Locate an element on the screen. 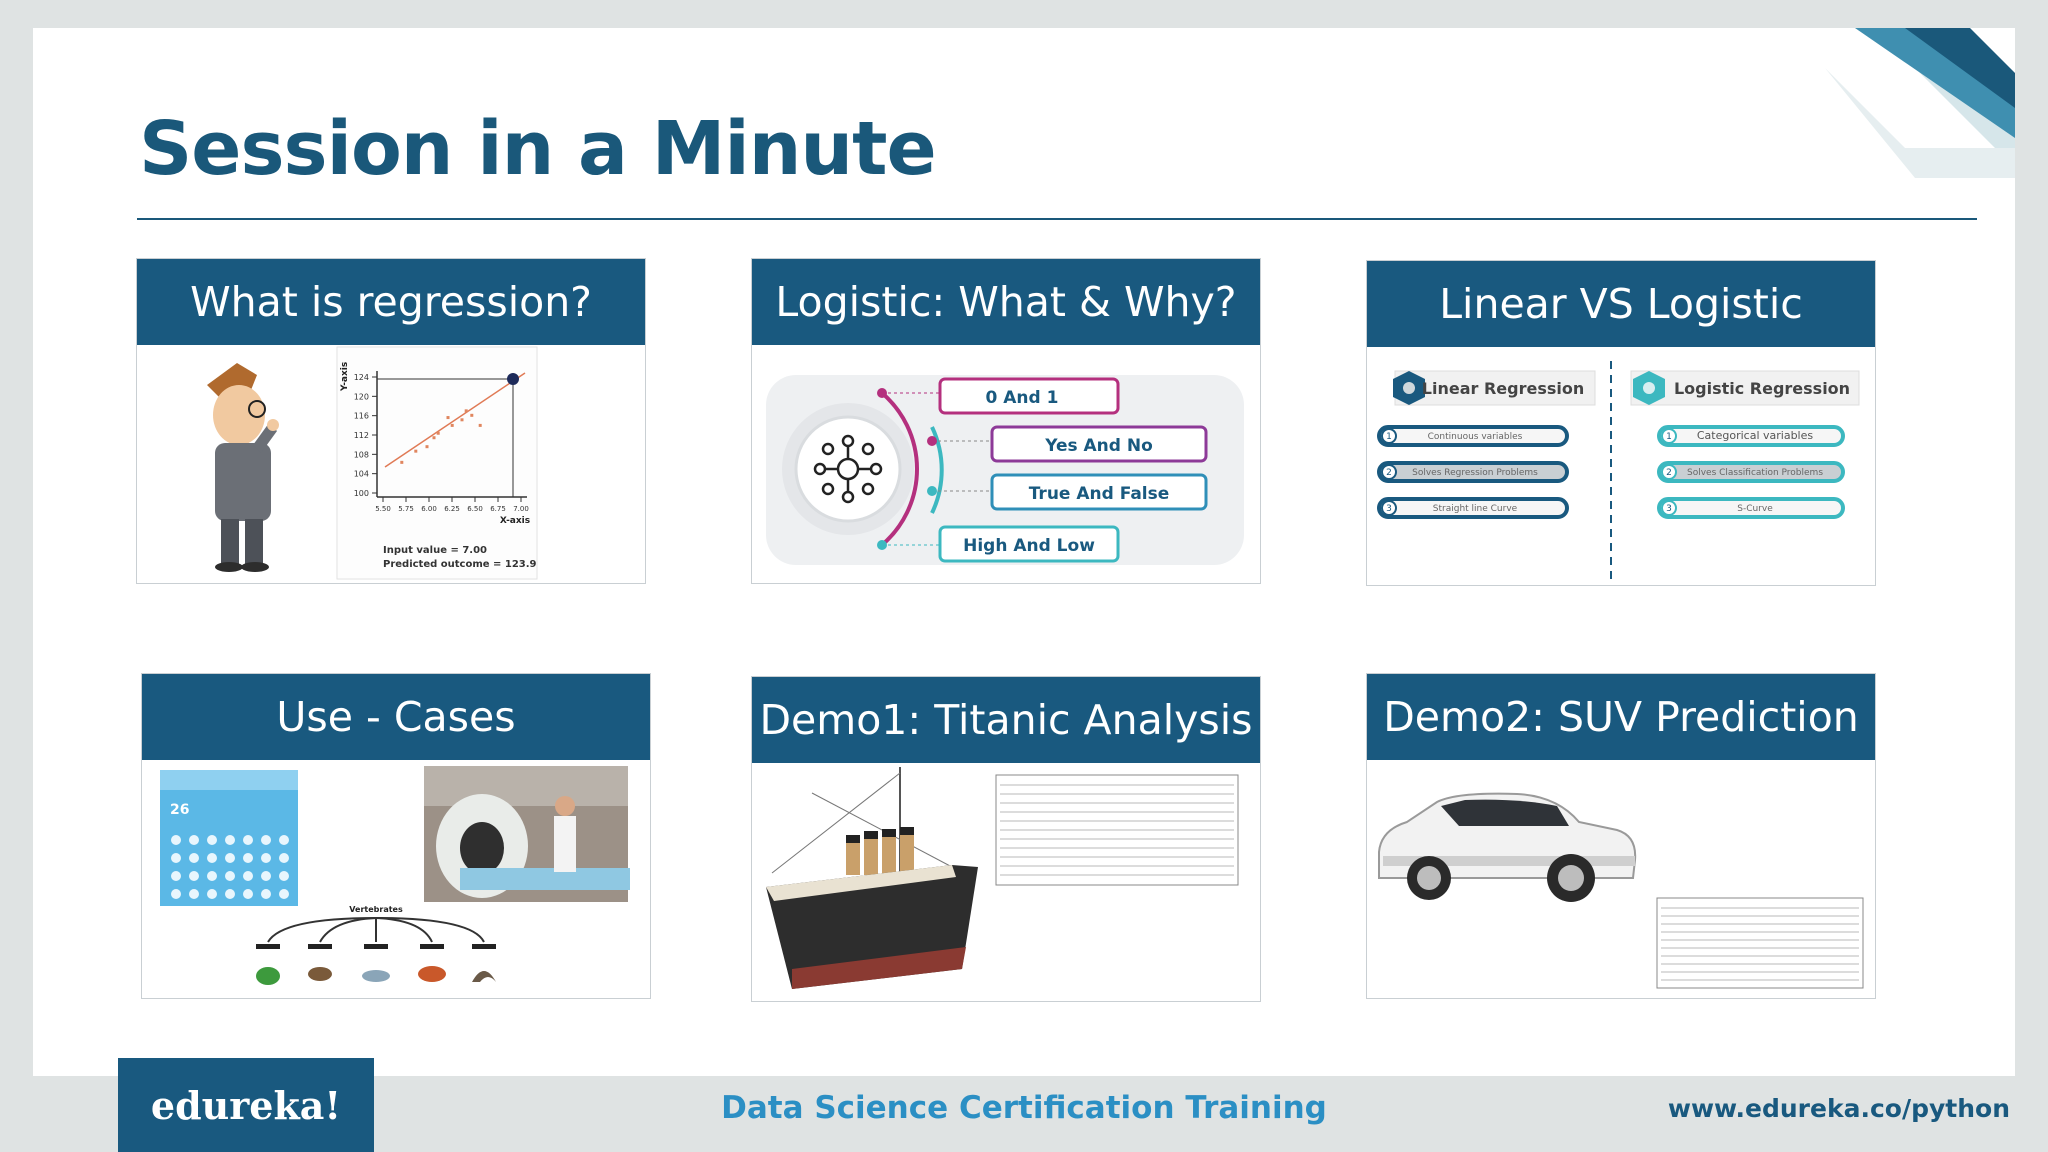 This screenshot has height=1152, width=2048. weather-temp: 26 is located at coordinates (179, 810).